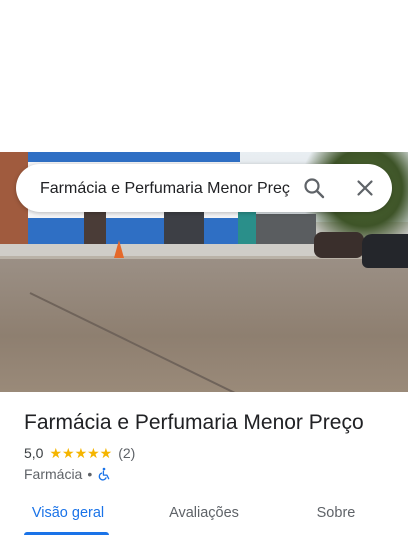  I want to click on tab-bar: Visão geral Avaliações Sobre, so click(204, 521).